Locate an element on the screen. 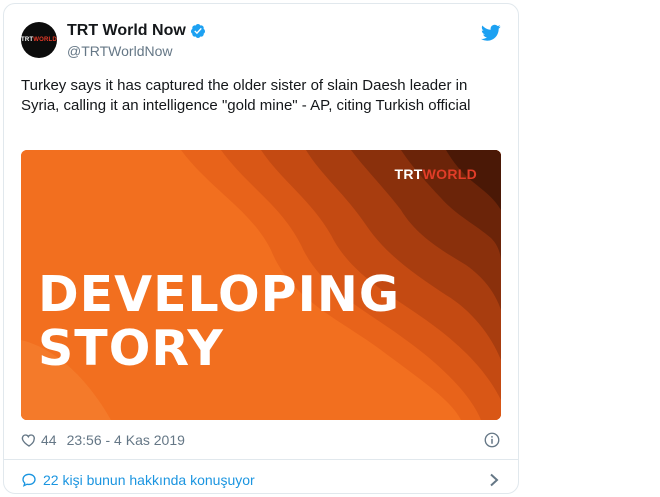 The width and height of the screenshot is (660, 497). tweet-timestamp: 23:56 - 4 Kas 2019 is located at coordinates (126, 440).